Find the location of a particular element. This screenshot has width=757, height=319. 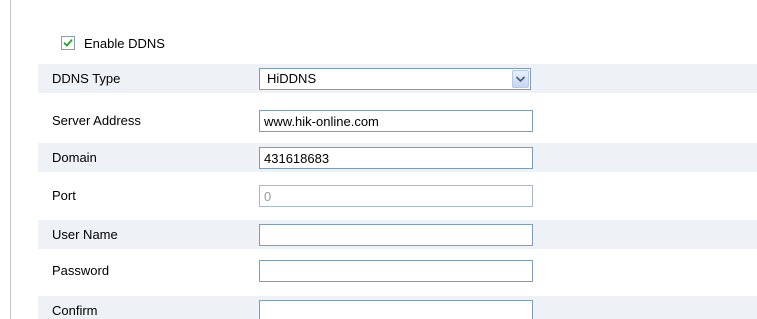

confirm-row: Confirm is located at coordinates (397, 307).